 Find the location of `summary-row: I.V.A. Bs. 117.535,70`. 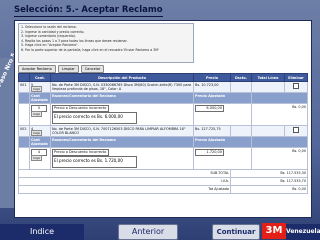

summary-row: I.V.A. Bs. 117.535,70 is located at coordinates (163, 181).